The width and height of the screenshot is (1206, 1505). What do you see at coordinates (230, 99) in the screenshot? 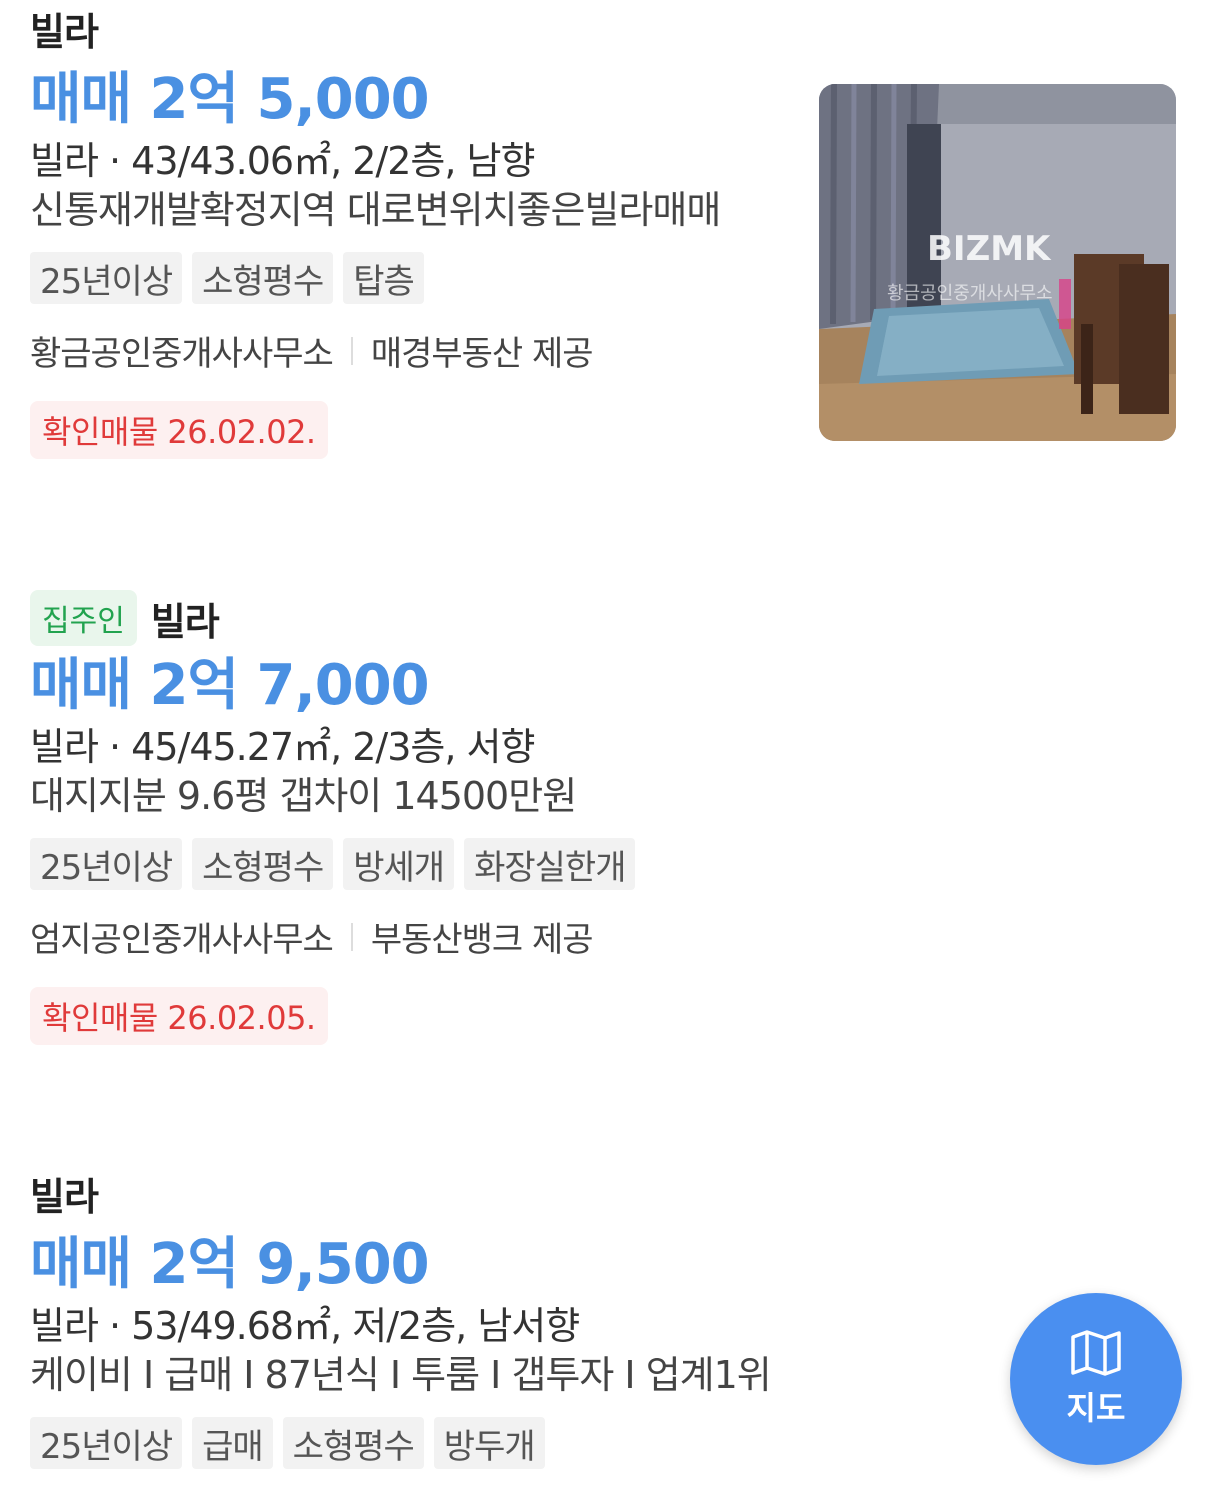
I see `listing-price: 매매 2억 5,000` at bounding box center [230, 99].